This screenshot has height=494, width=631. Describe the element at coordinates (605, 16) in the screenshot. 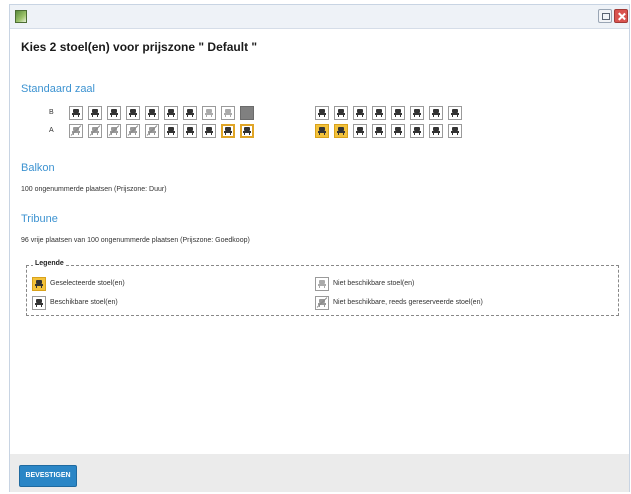

I see `restore-icon` at that location.